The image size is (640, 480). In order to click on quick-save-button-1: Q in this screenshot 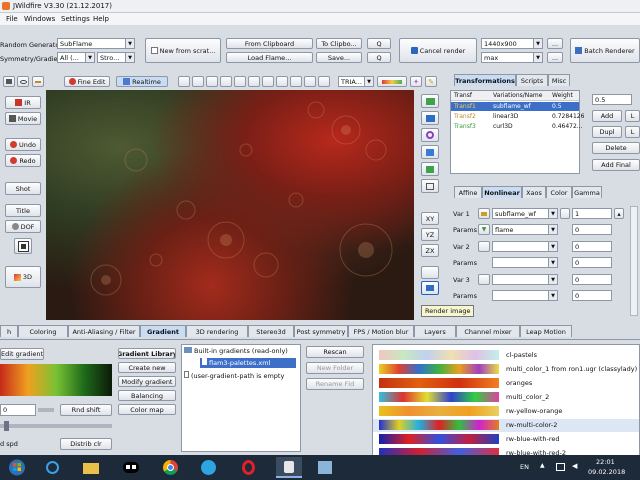, I will do `click(379, 43)`.